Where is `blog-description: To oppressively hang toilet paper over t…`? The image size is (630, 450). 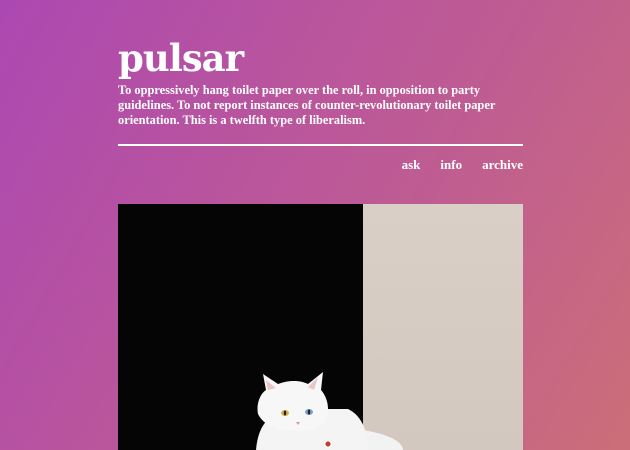 blog-description: To oppressively hang toilet paper over t… is located at coordinates (307, 105).